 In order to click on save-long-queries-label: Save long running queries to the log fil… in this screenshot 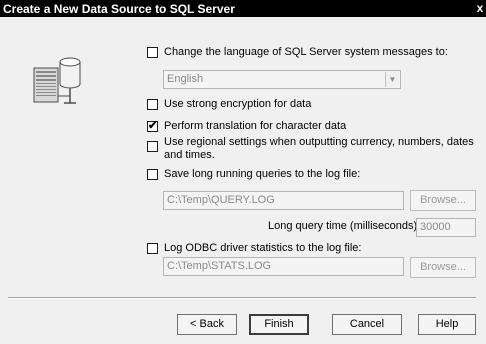, I will do `click(262, 174)`.